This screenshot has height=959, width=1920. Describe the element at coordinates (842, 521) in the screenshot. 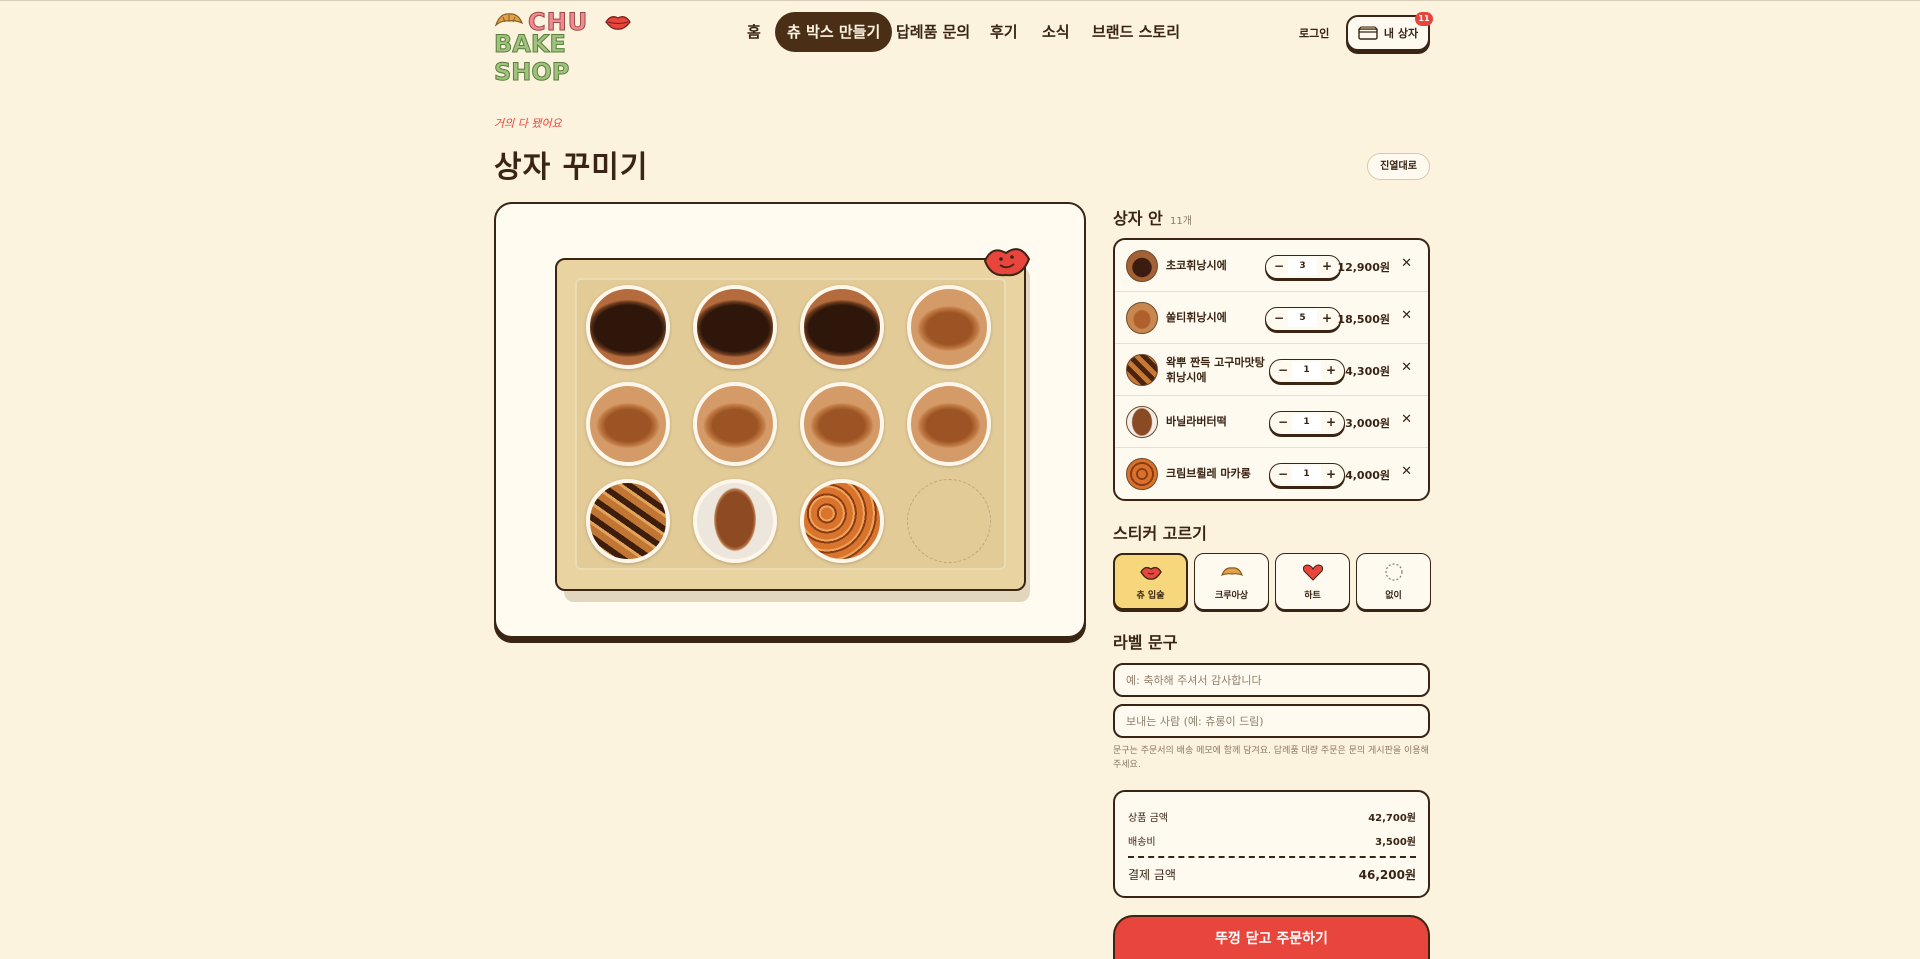

I see `tray-slot-creme-brulee-macaron` at that location.